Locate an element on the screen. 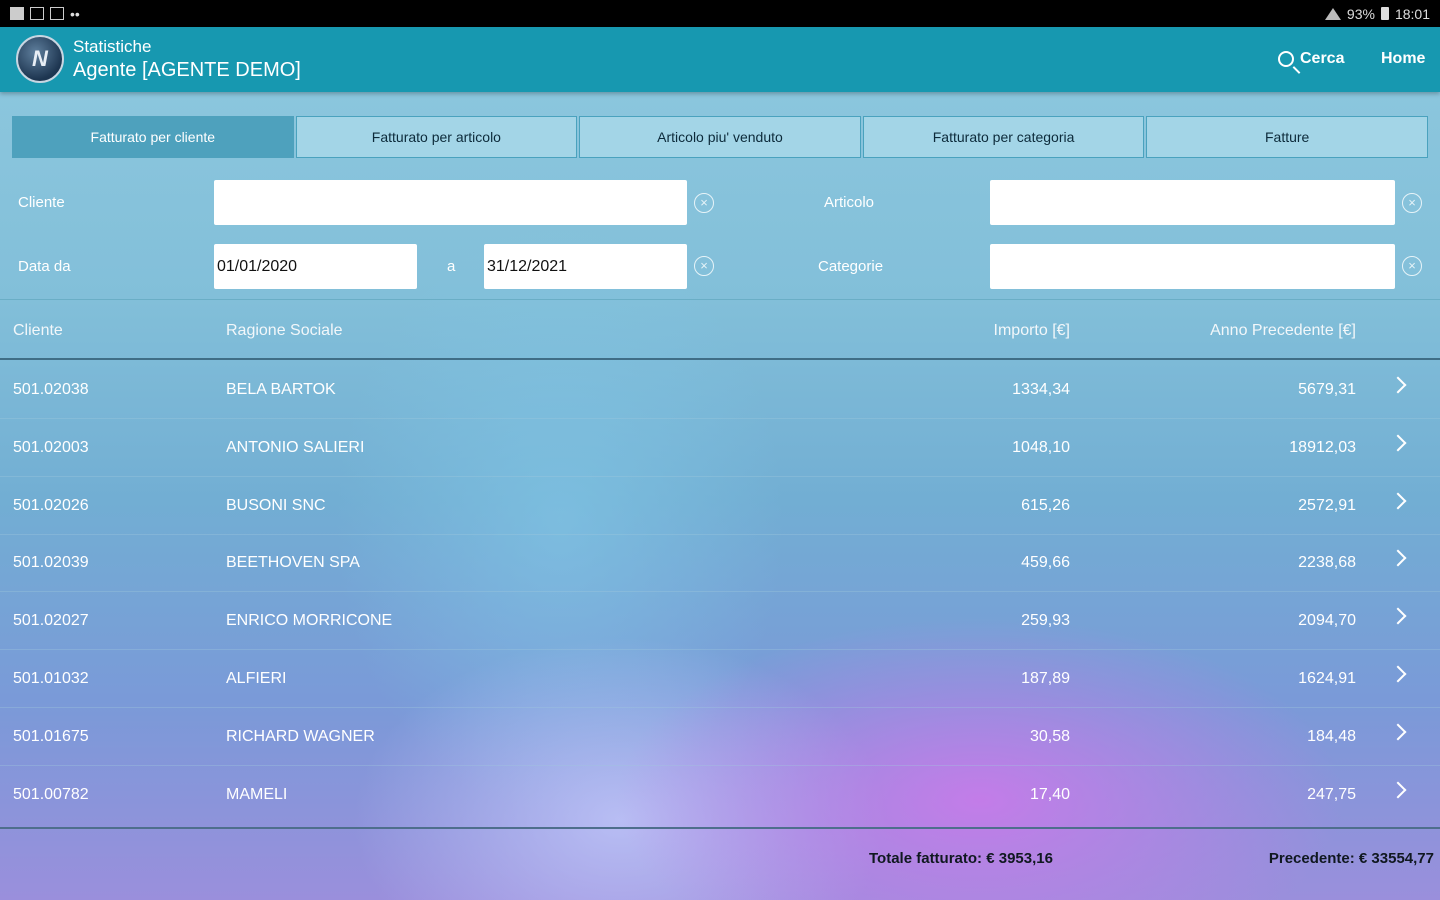 The width and height of the screenshot is (1440, 900). totale-precedente: Precedente: € 33554,77 is located at coordinates (1351, 858).